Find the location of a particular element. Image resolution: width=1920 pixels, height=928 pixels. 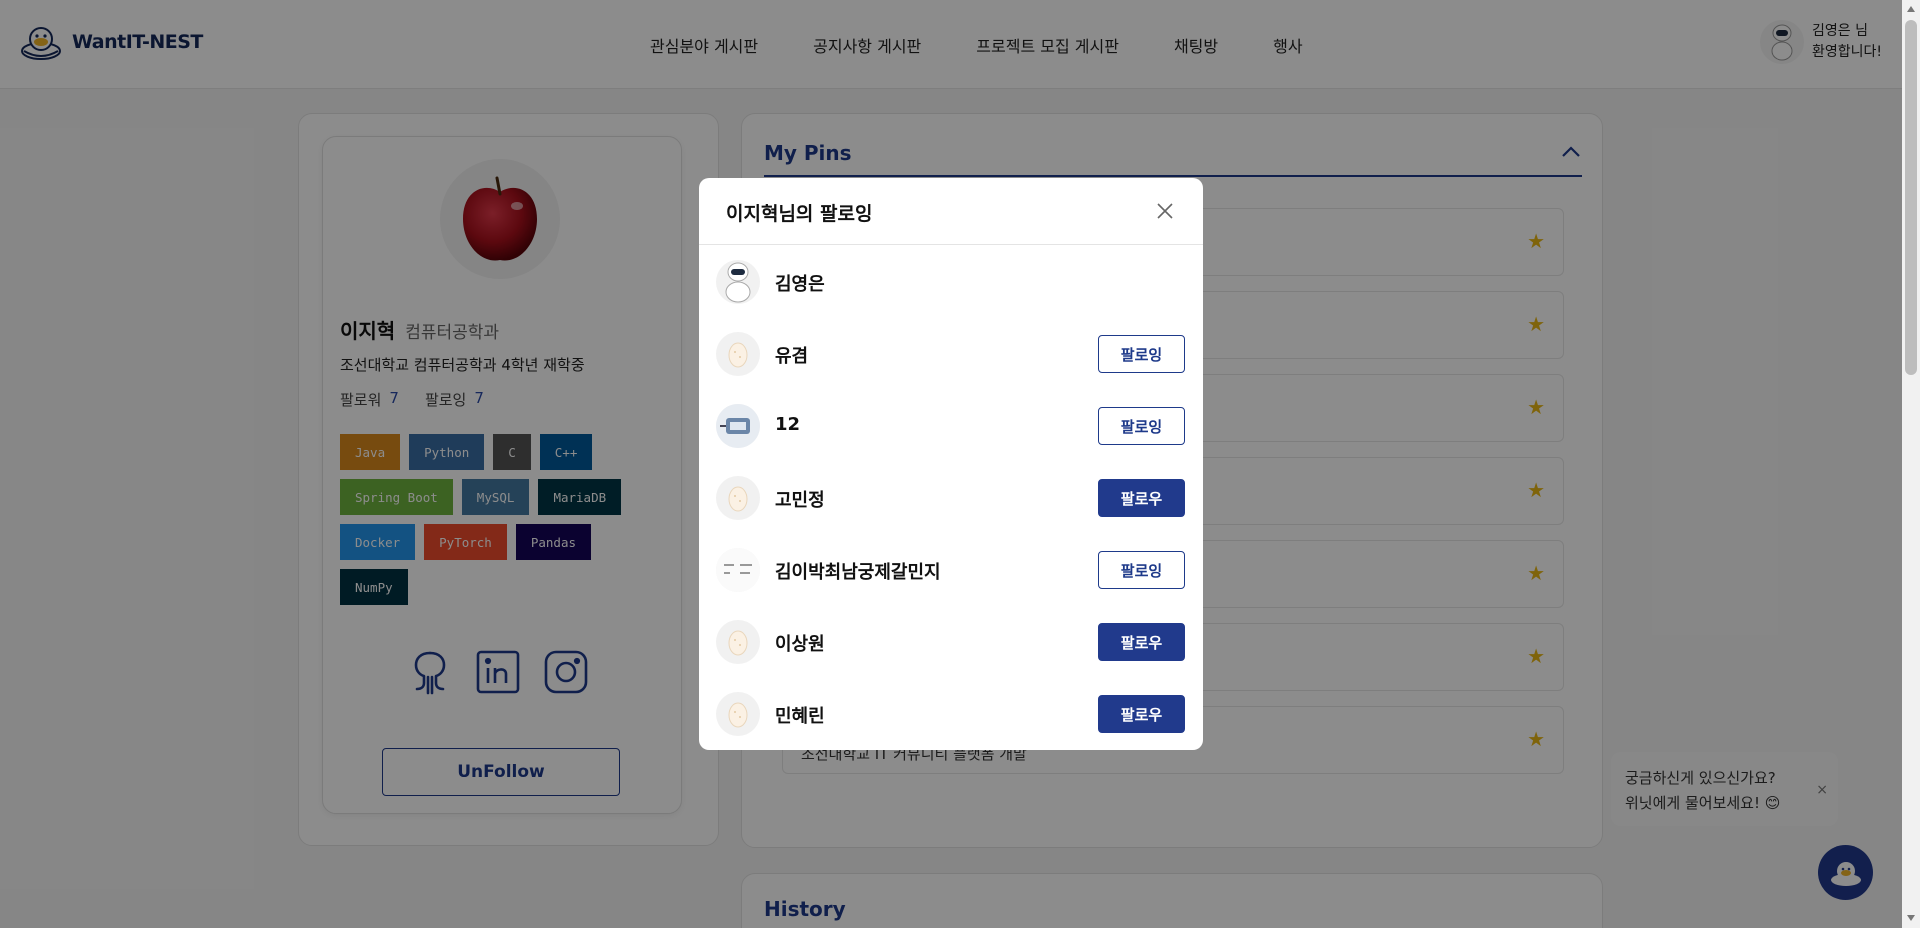

following-user-name: 유겸 is located at coordinates (791, 355).